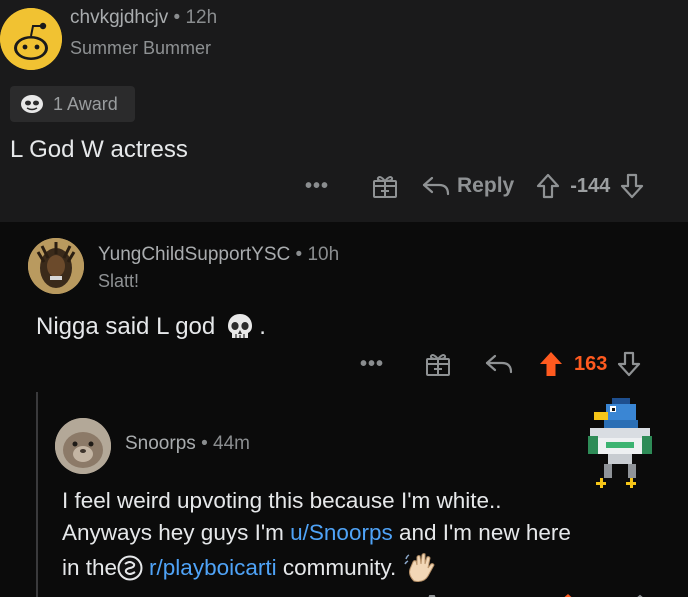  Describe the element at coordinates (336, 567) in the screenshot. I see `comment-text: community.` at that location.